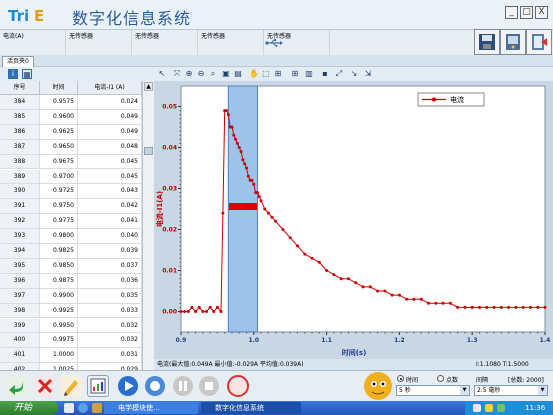 This screenshot has width=553, height=415. What do you see at coordinates (71, 236) in the screenshot?
I see `table-row: 393 0.9800 0.040` at bounding box center [71, 236].